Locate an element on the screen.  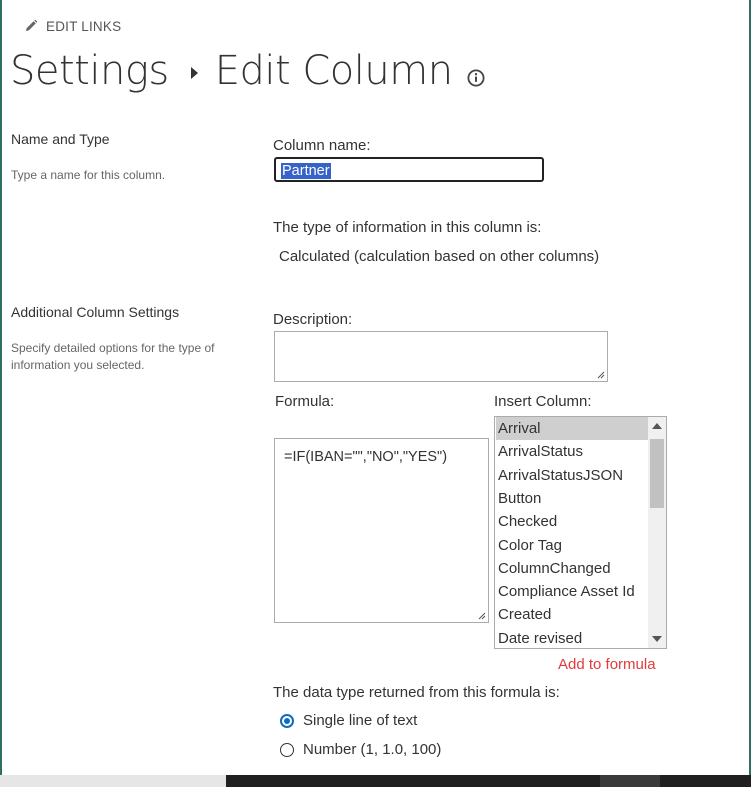
edit-links-button: EDIT LINKS is located at coordinates (72, 26).